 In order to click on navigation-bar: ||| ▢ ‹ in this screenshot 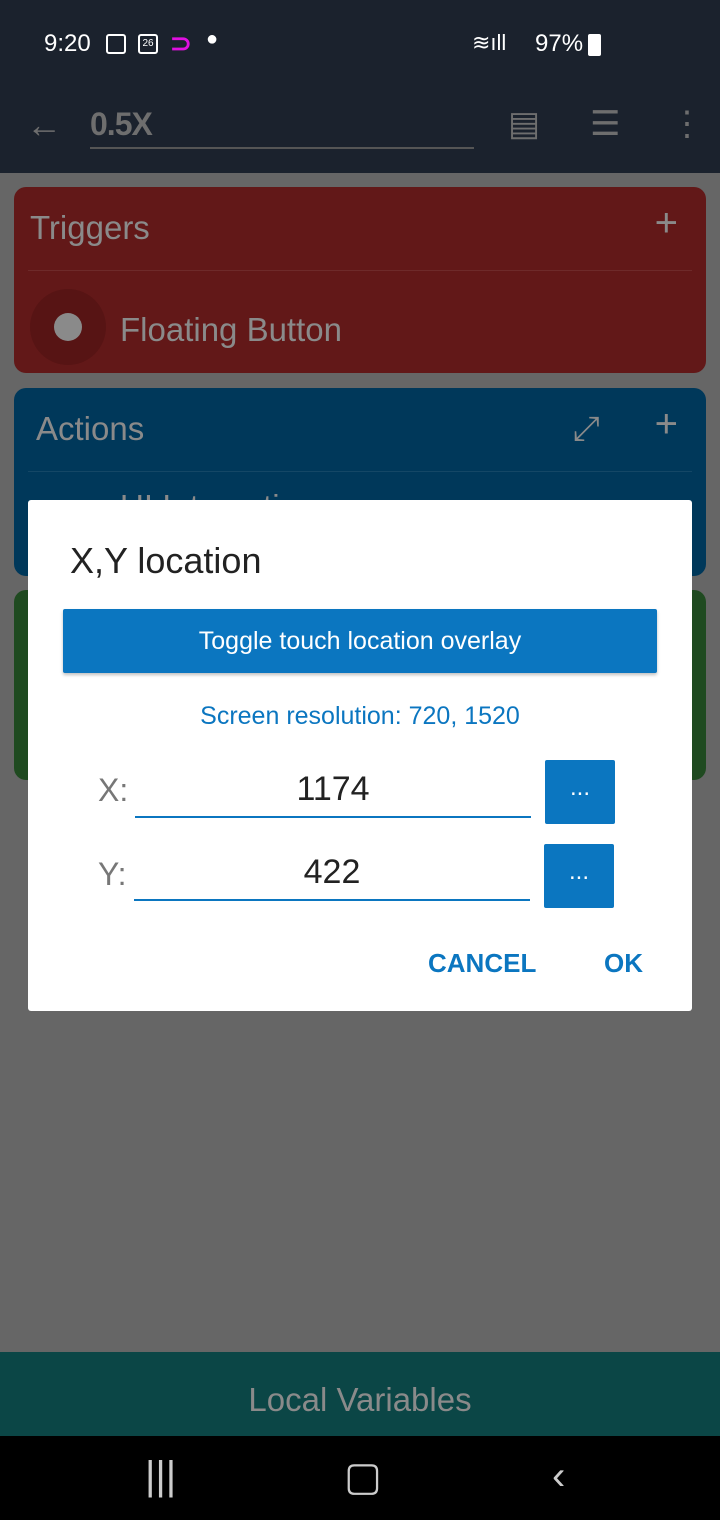, I will do `click(360, 1478)`.